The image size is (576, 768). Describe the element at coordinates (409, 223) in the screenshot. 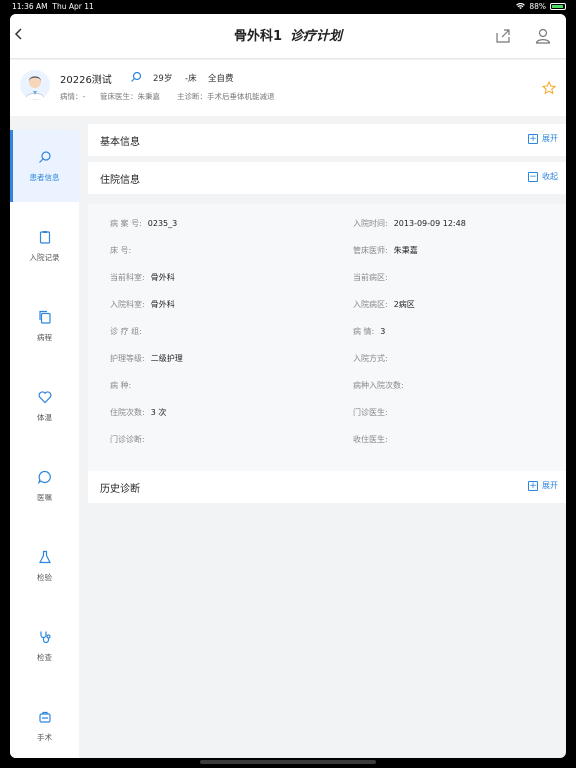

I see `field-admission-time: 入院时间: 2013-09-09 12:48` at that location.